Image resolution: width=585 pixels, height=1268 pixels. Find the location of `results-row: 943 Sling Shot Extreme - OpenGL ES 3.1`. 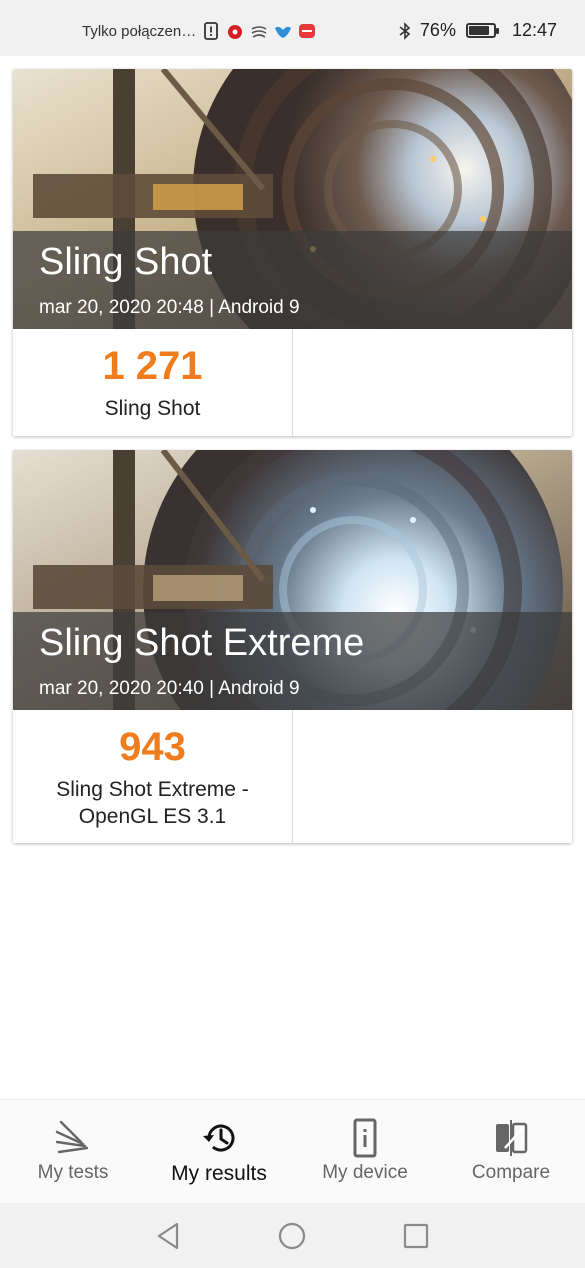

results-row: 943 Sling Shot Extreme - OpenGL ES 3.1 is located at coordinates (292, 776).